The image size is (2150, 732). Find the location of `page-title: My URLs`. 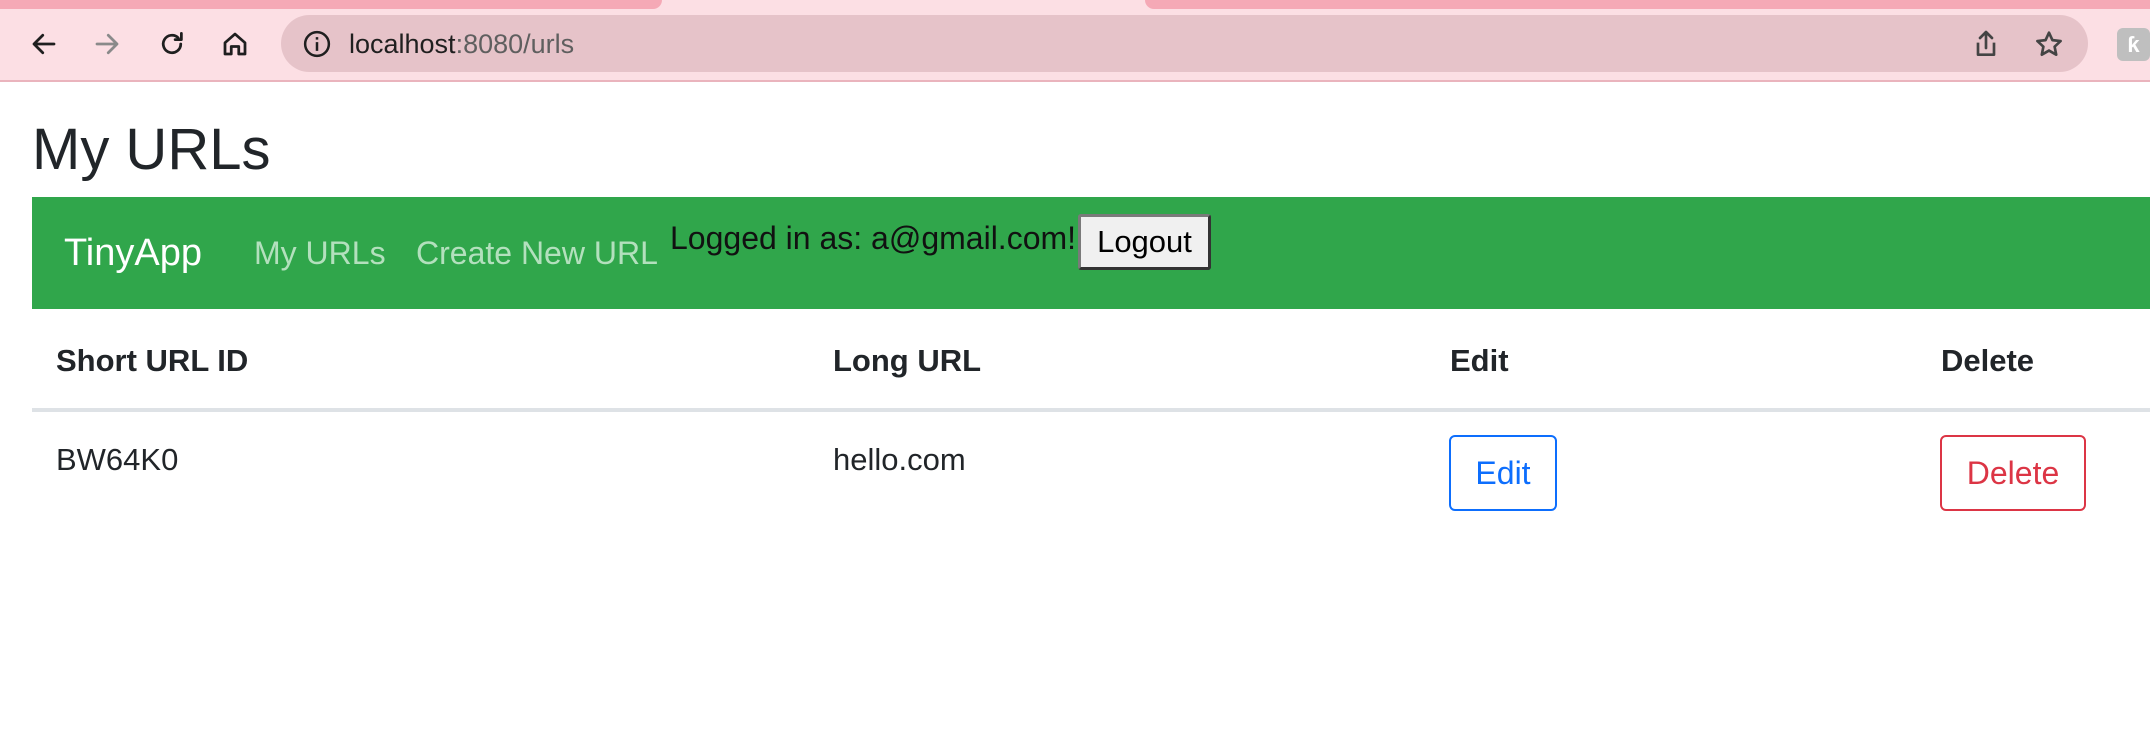

page-title: My URLs is located at coordinates (151, 149).